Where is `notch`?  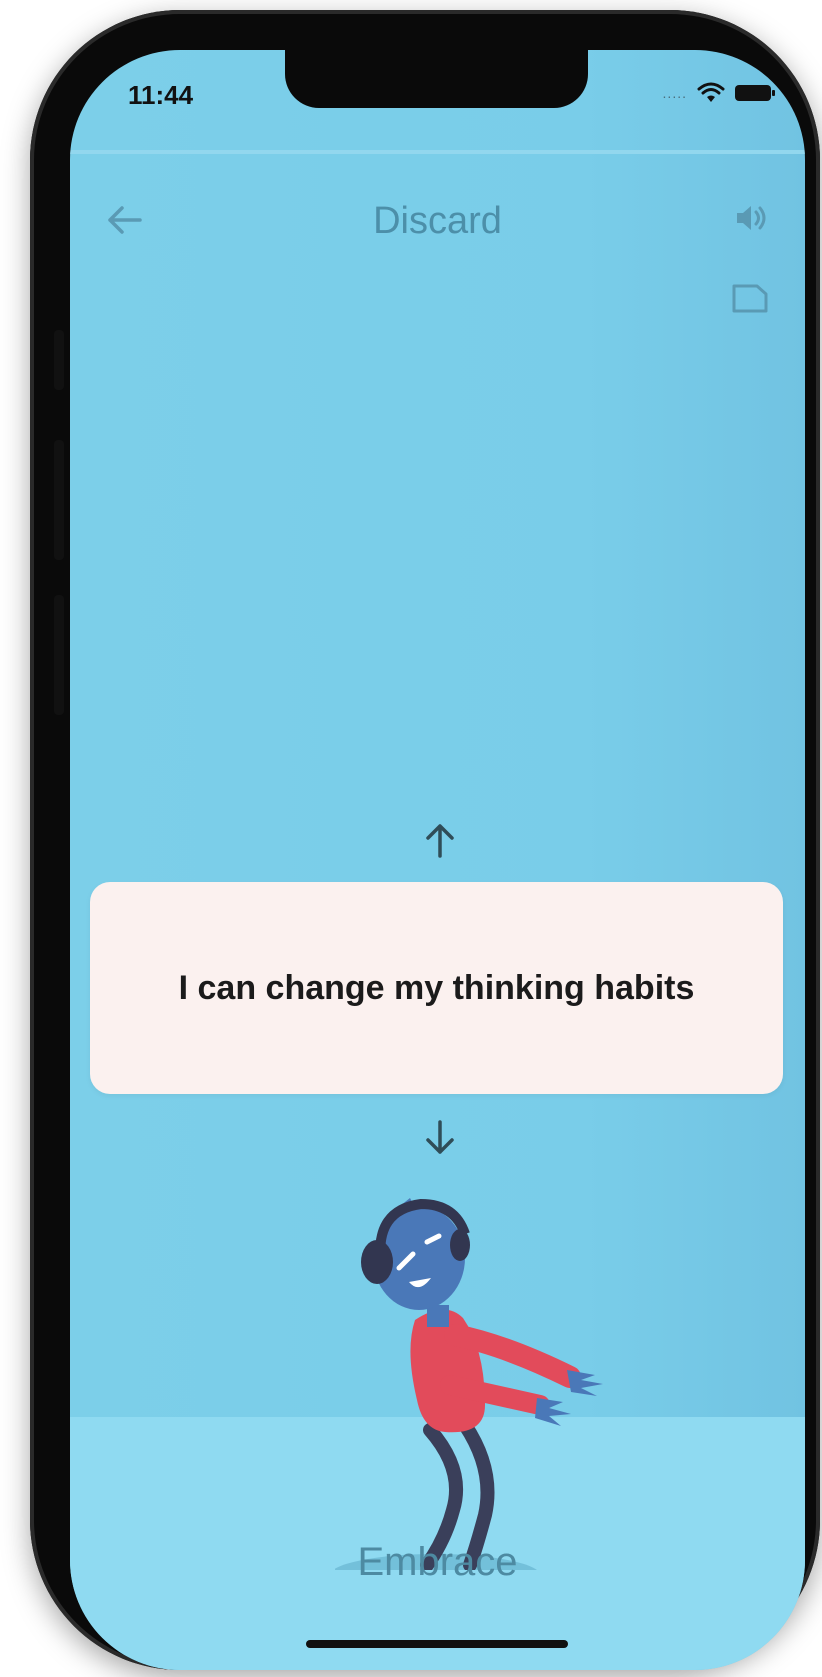 notch is located at coordinates (436, 79).